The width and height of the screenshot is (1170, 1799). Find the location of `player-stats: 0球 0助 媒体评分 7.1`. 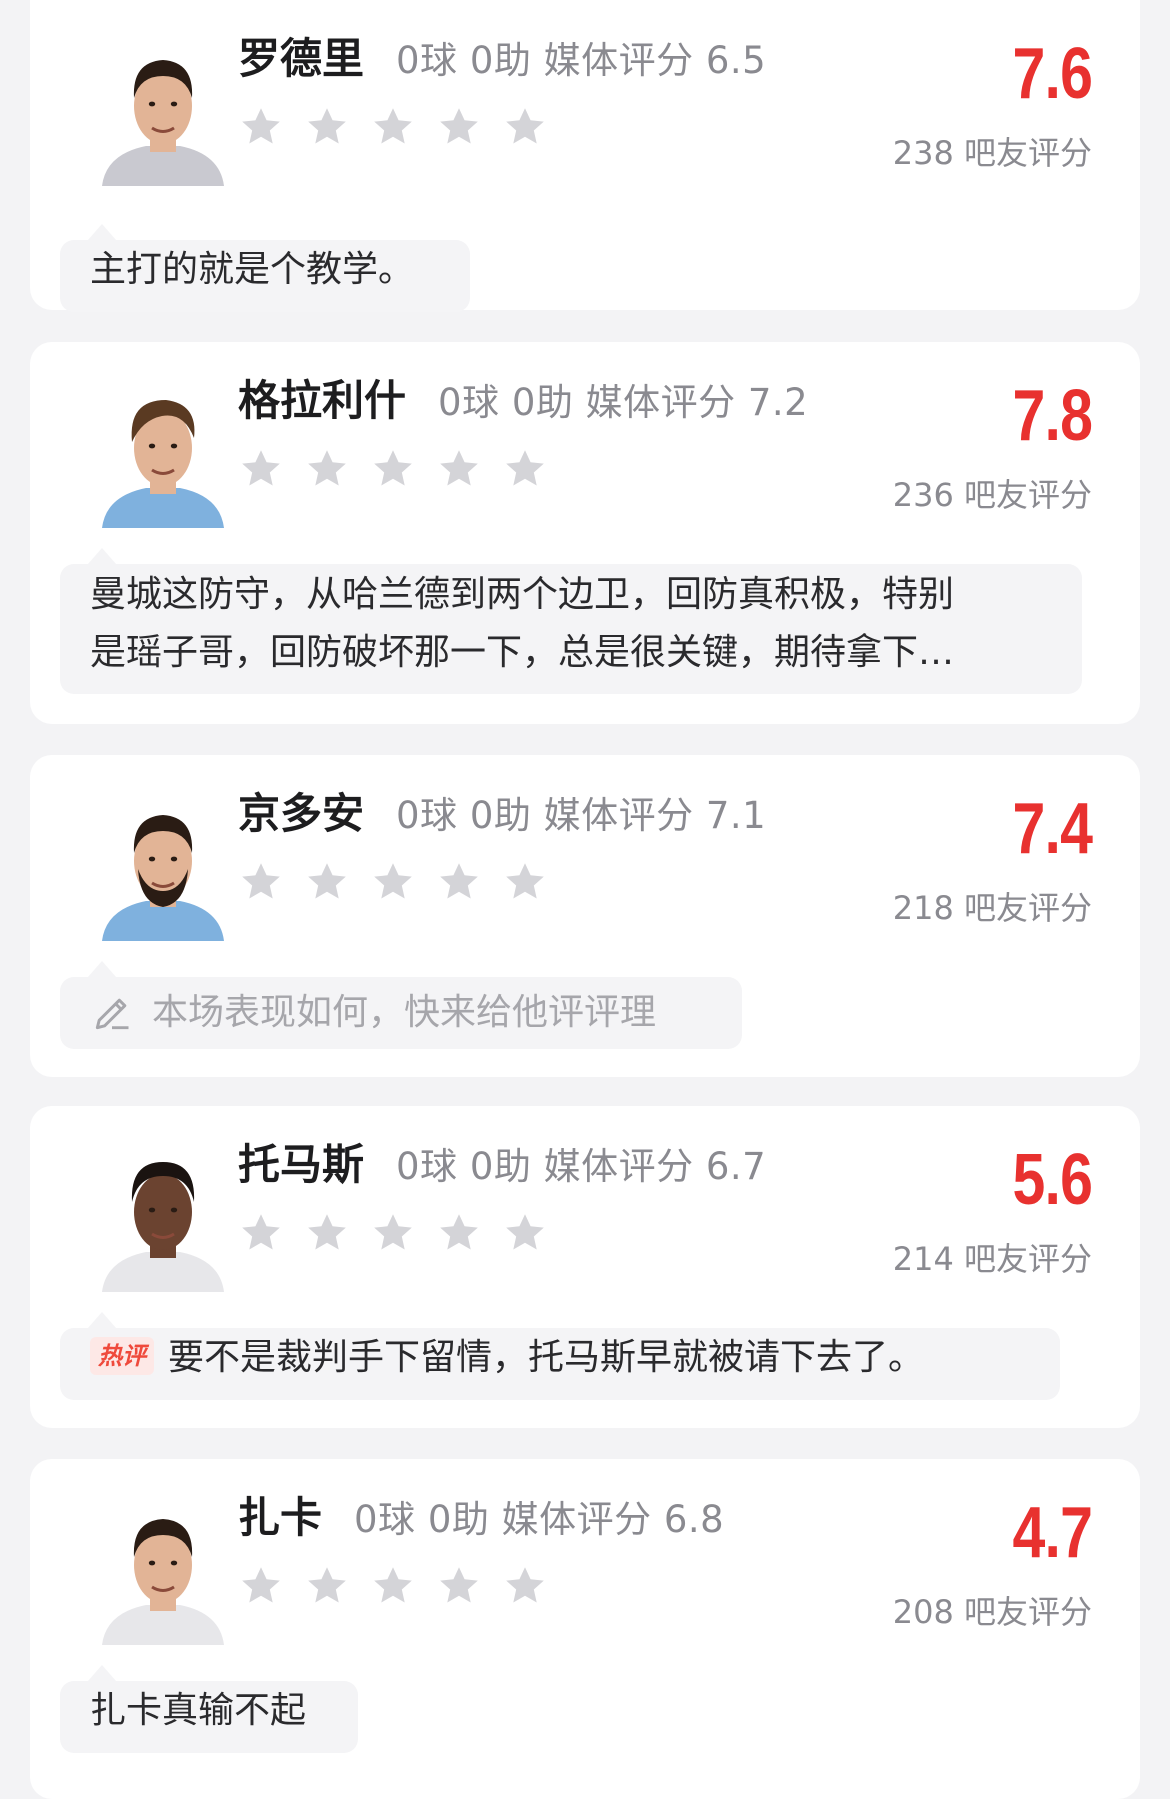

player-stats: 0球 0助 媒体评分 7.1 is located at coordinates (581, 815).